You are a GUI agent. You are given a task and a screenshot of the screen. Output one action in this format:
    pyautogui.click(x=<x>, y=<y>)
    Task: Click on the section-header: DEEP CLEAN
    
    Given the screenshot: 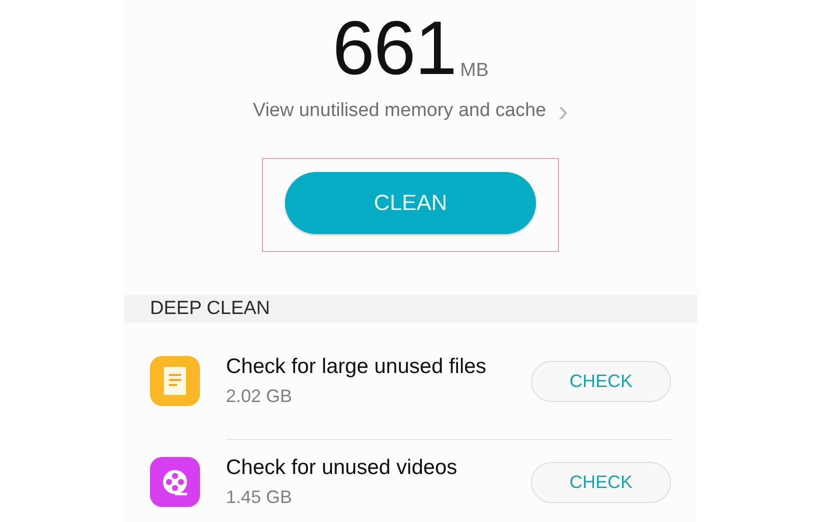 What is the action you would take?
    pyautogui.click(x=410, y=308)
    